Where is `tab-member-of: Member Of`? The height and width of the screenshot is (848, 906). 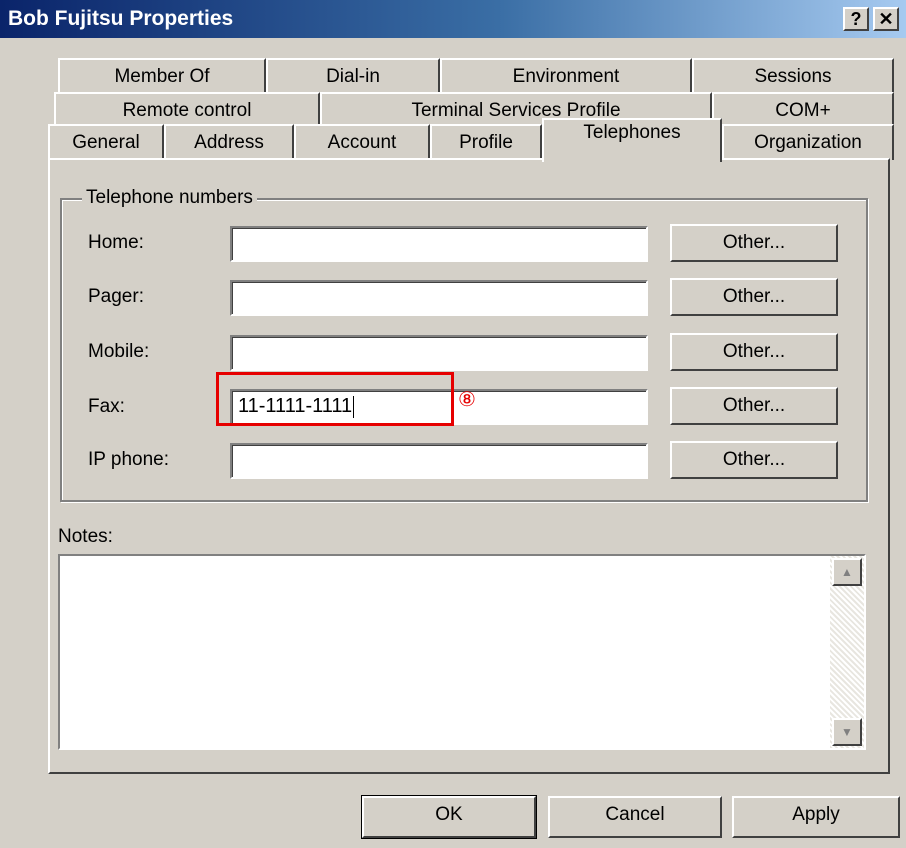
tab-member-of: Member Of is located at coordinates (162, 75).